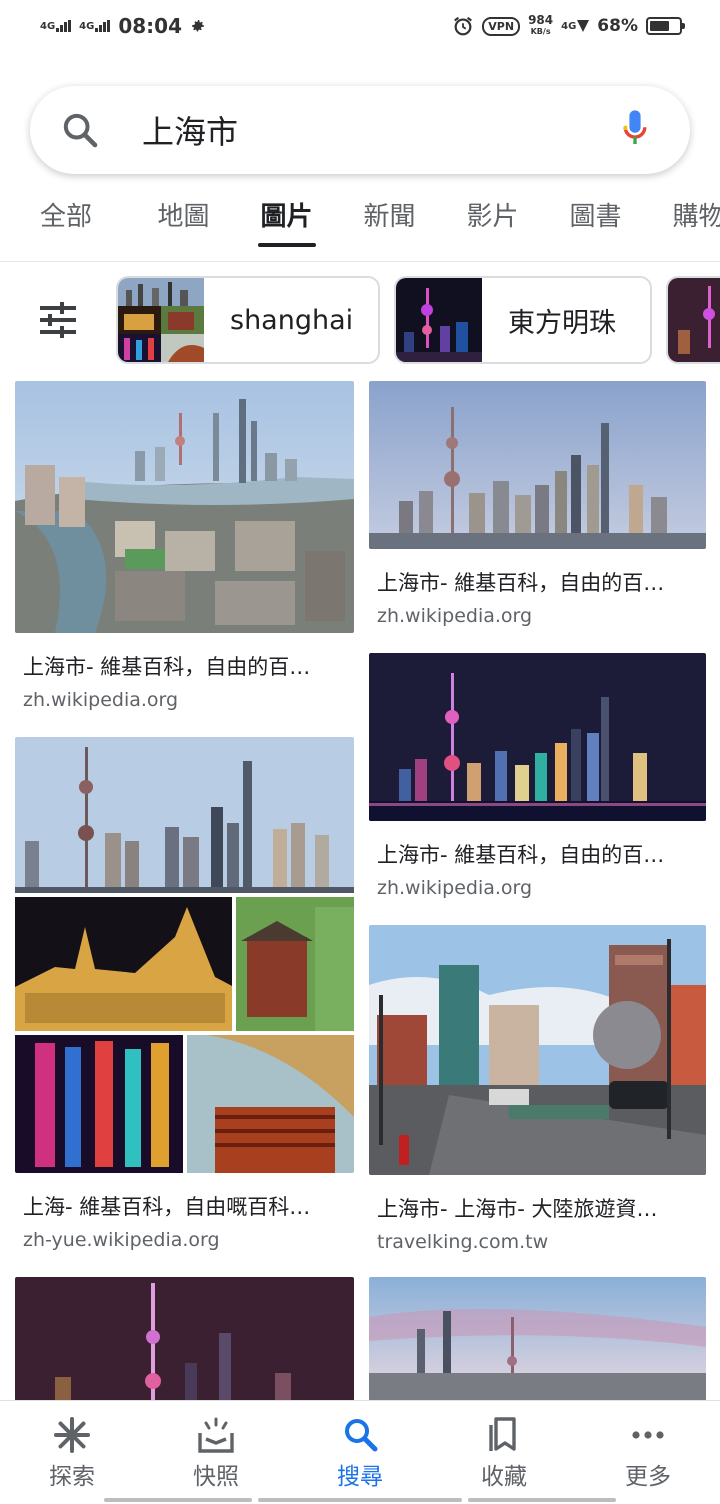 The width and height of the screenshot is (720, 1504). Describe the element at coordinates (492, 223) in the screenshot. I see `tab-videos: 影片` at that location.